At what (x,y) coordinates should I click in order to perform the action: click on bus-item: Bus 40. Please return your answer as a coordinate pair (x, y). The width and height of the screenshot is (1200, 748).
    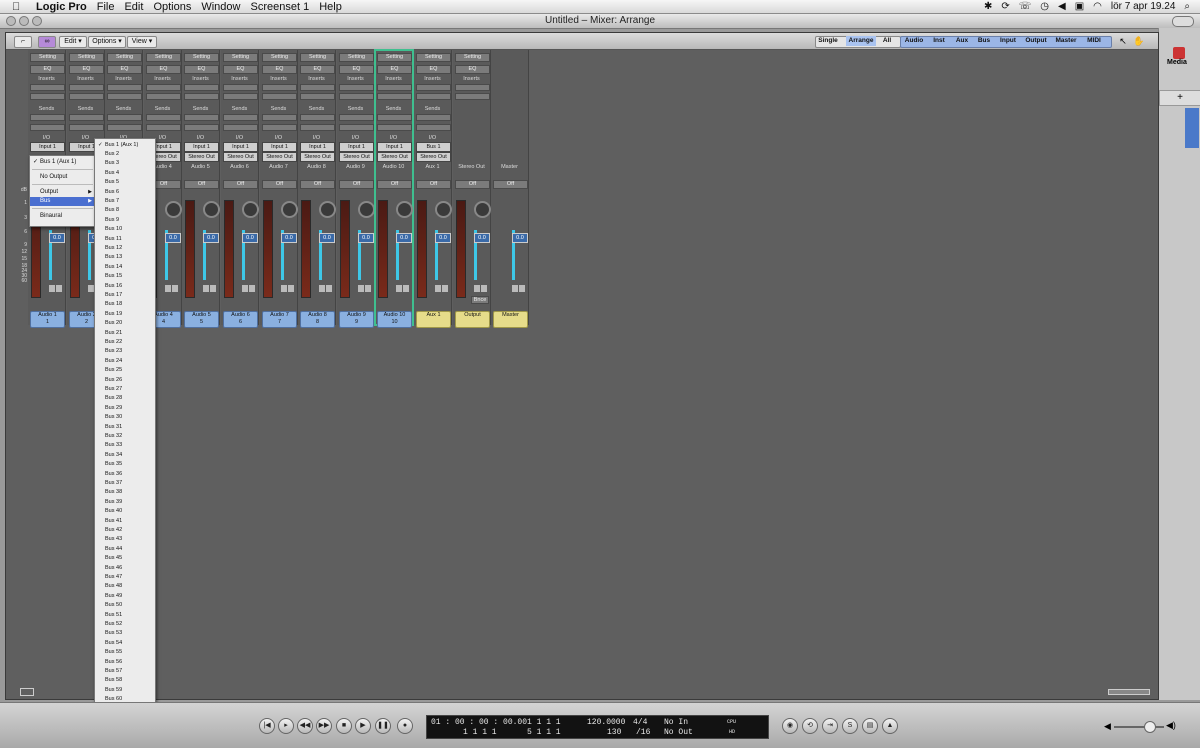
    Looking at the image, I should click on (113, 511).